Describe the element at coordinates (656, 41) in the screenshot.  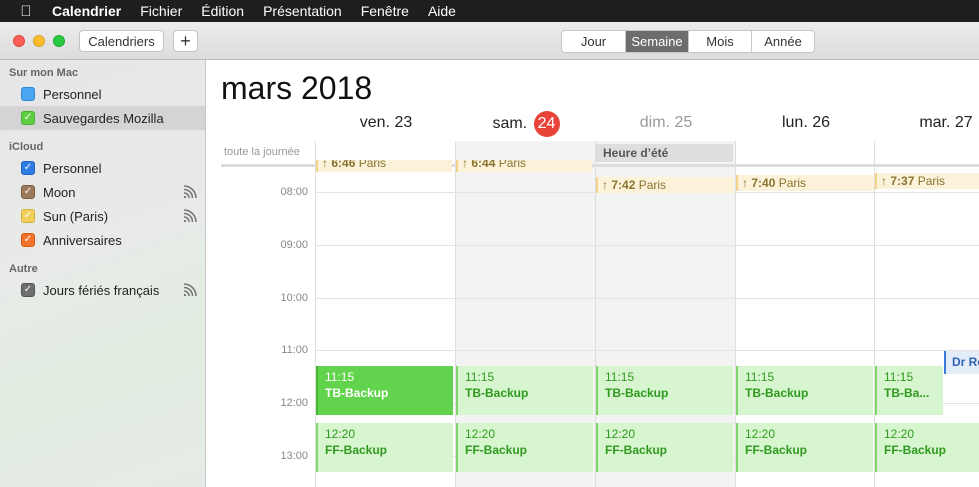
I see `tab-semaine: Semaine` at that location.